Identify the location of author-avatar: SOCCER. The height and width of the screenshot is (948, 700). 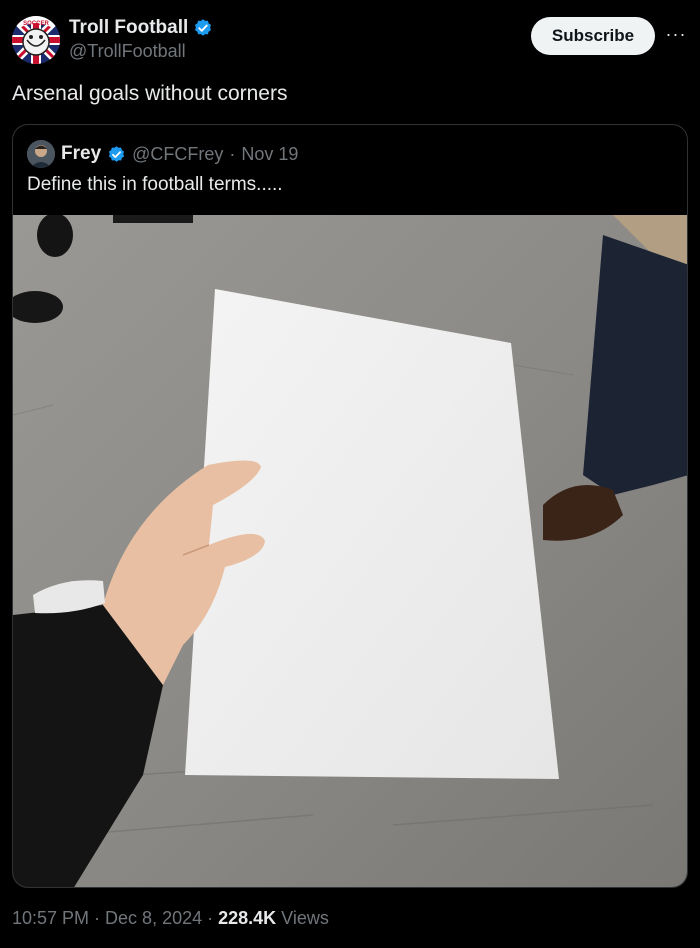
(36, 40).